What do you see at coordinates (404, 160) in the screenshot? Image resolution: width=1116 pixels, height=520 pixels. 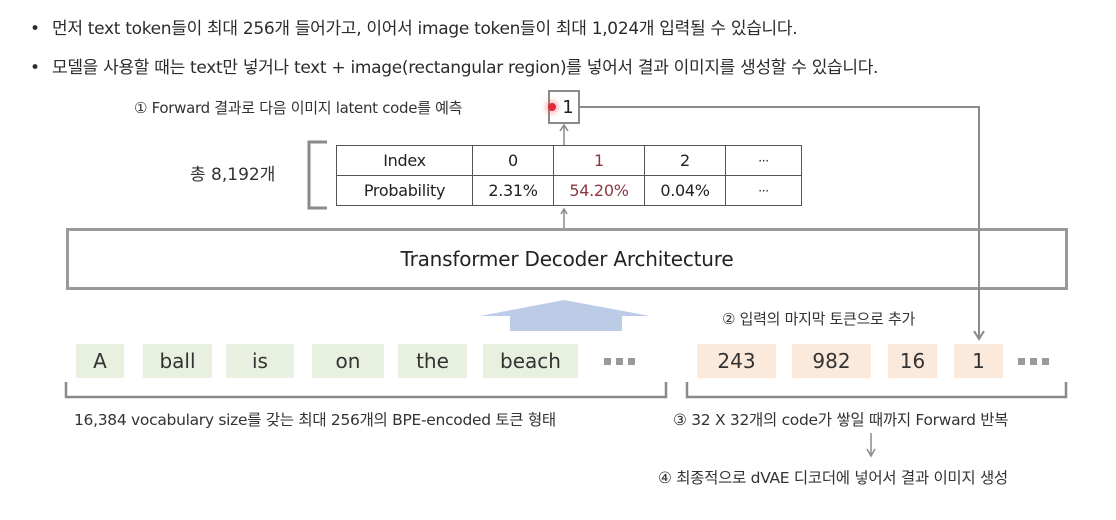 I see `index-header: Index` at bounding box center [404, 160].